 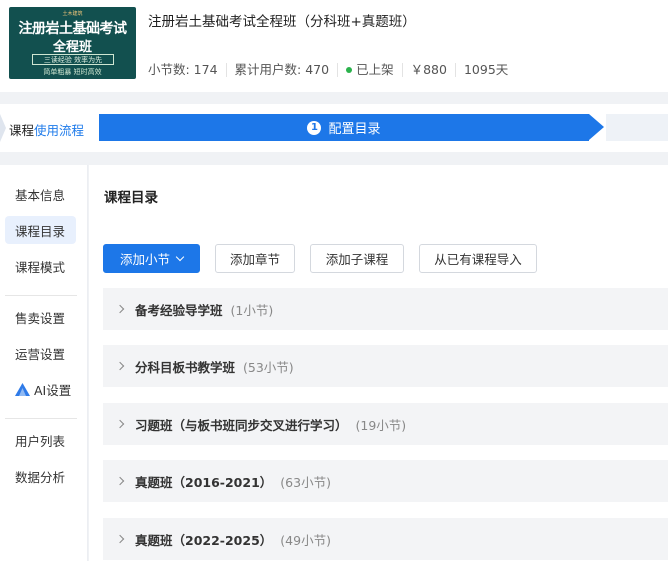 I want to click on add-chapter-button: 添加章节, so click(x=255, y=258).